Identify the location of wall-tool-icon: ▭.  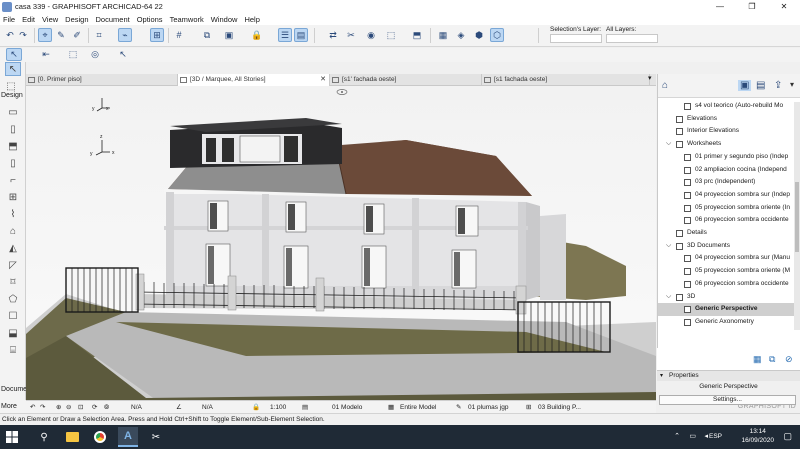
(13, 112).